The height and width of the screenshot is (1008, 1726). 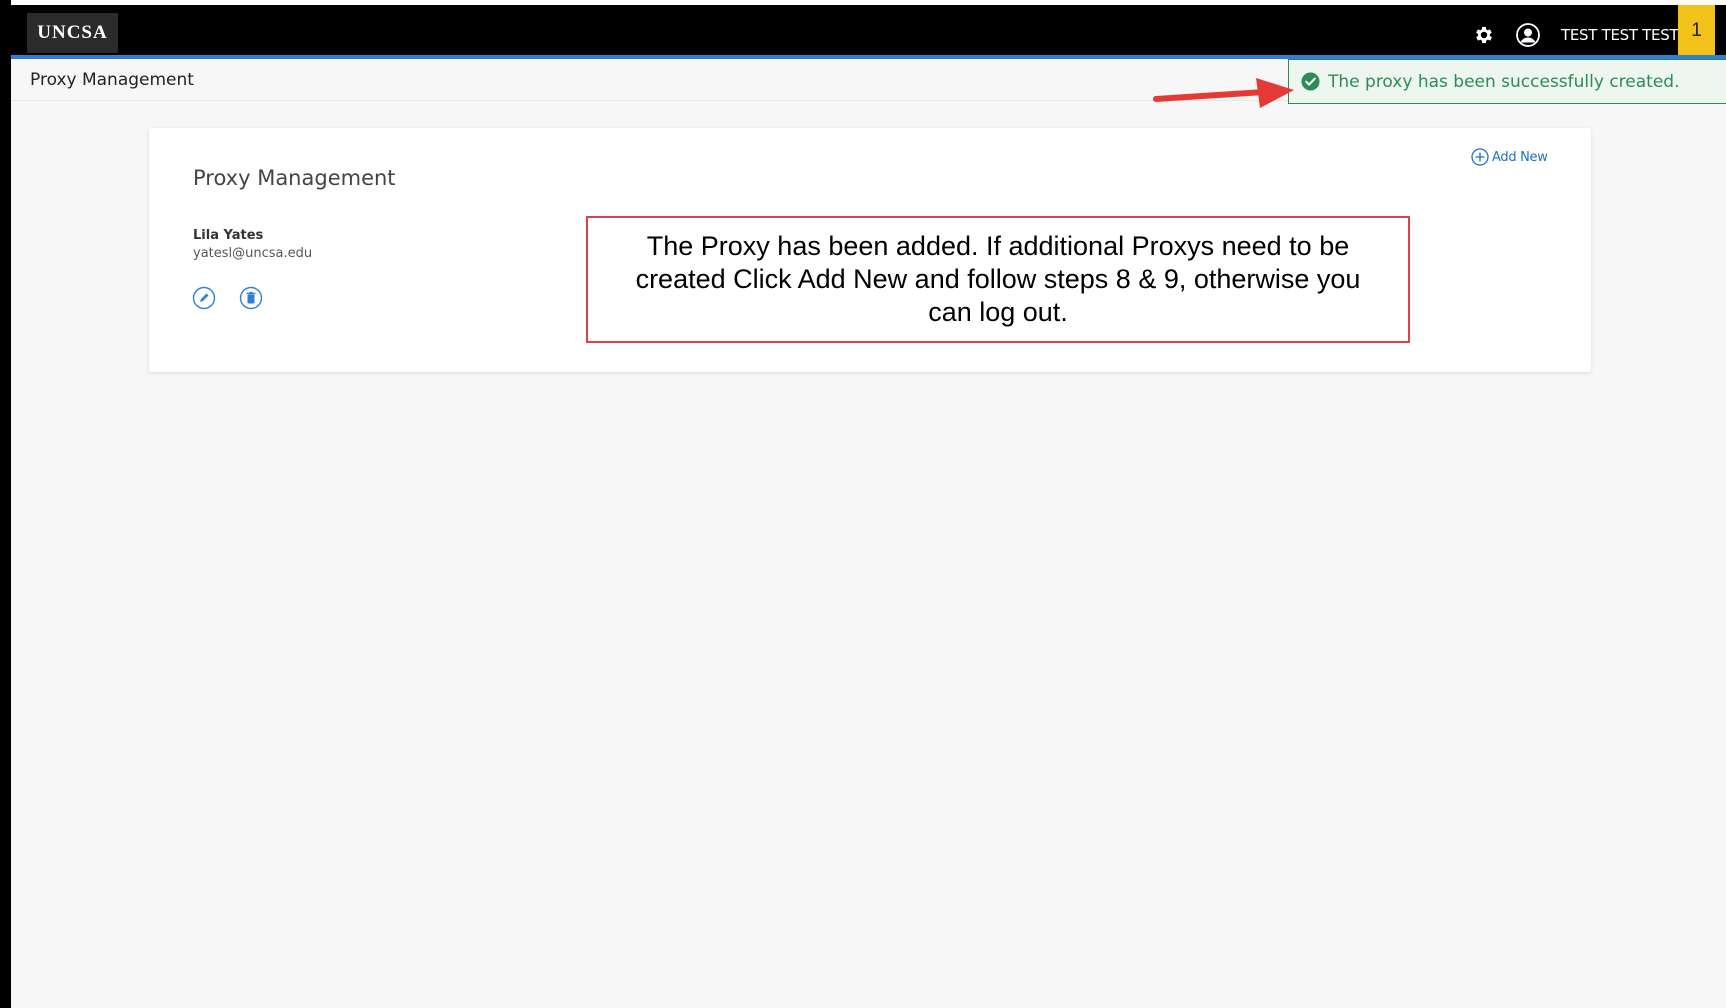 I want to click on notification-badge: 1, so click(x=1696, y=30).